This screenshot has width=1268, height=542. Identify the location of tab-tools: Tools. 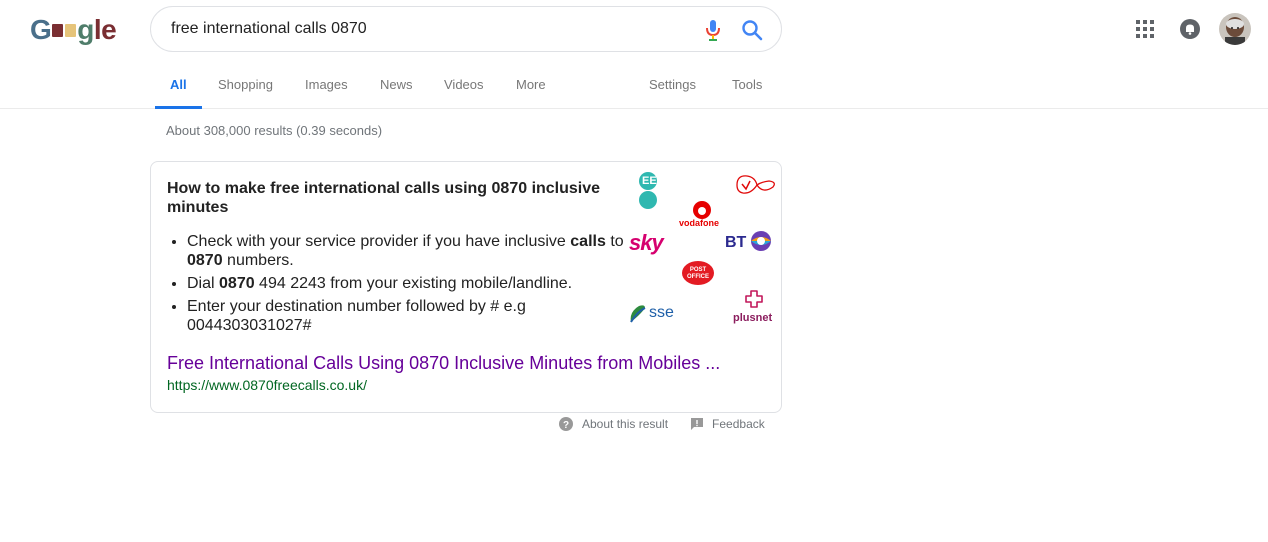
(747, 93).